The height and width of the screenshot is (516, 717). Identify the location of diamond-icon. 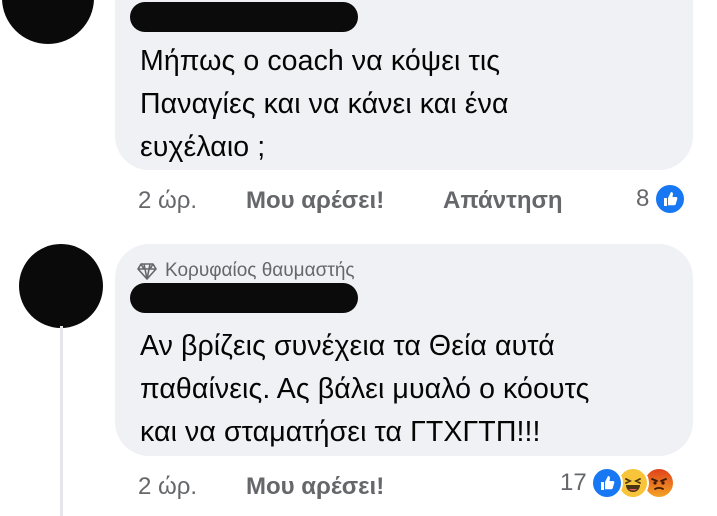
(147, 271).